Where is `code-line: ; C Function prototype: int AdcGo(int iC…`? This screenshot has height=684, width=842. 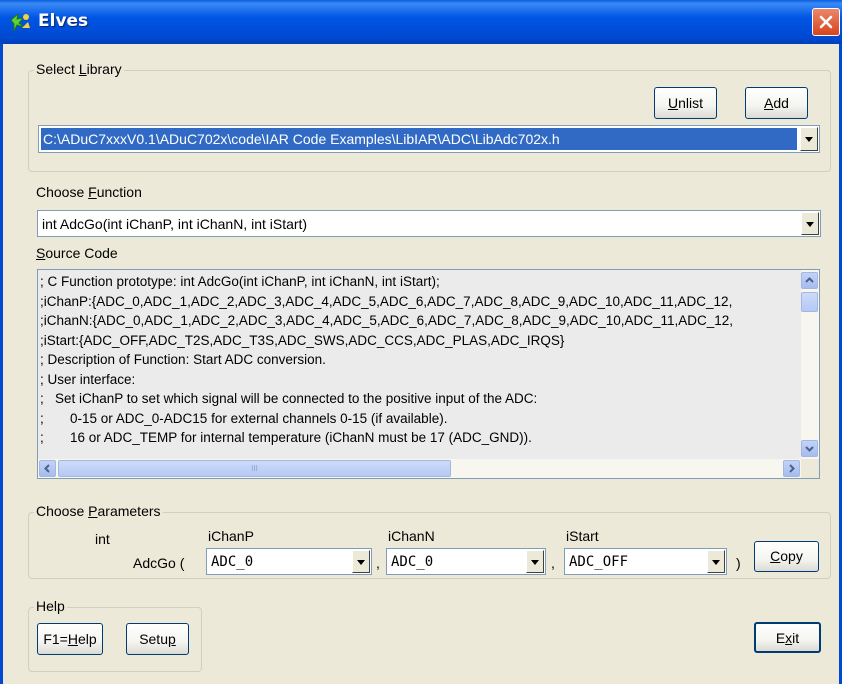 code-line: ; C Function prototype: int AdcGo(int iC… is located at coordinates (240, 281).